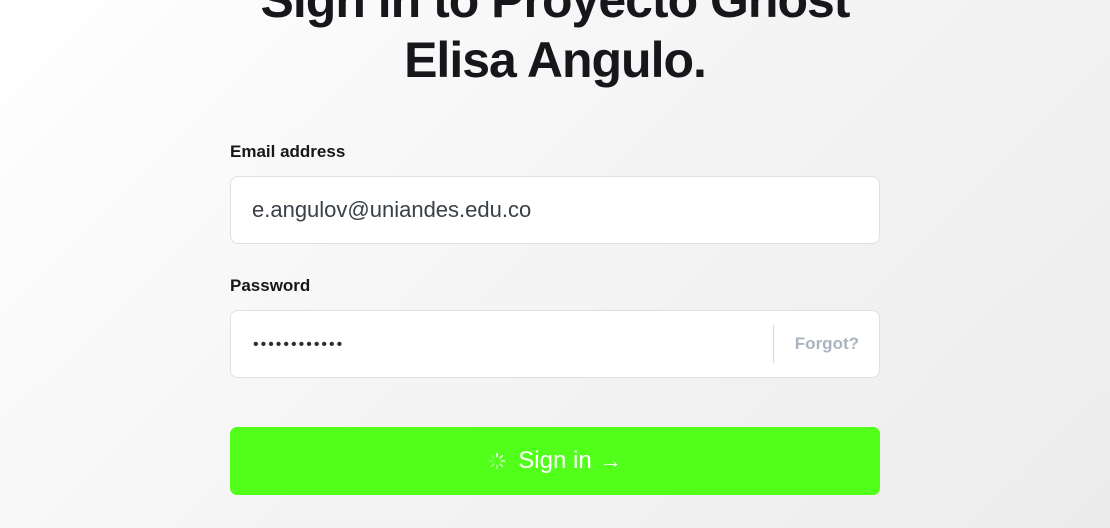 Image resolution: width=1110 pixels, height=528 pixels. Describe the element at coordinates (773, 344) in the screenshot. I see `password-divider` at that location.